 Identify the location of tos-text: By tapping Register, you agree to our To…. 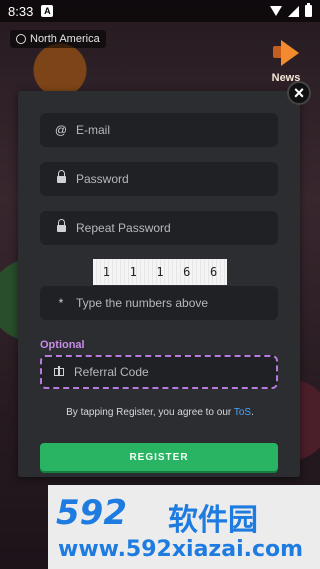
(160, 412).